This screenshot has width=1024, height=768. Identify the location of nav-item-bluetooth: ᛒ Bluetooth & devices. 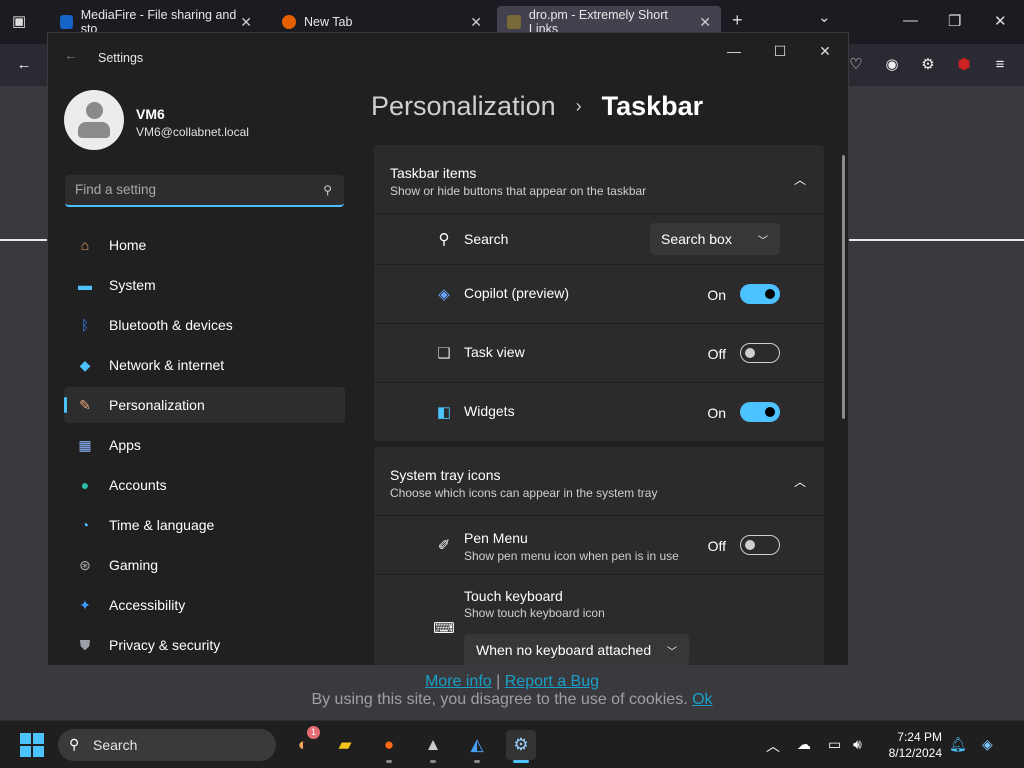
(204, 325).